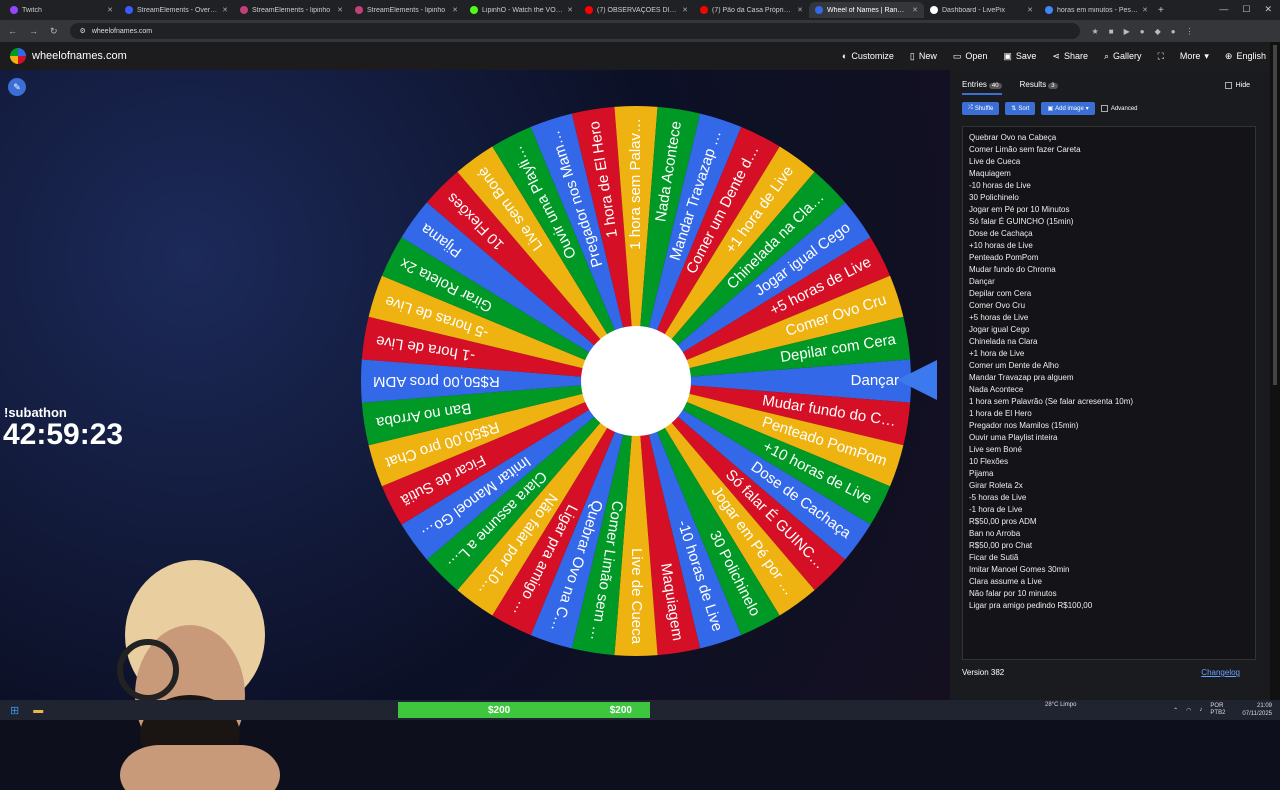 Image resolution: width=1280 pixels, height=790 pixels. I want to click on pencil-icon: ✎, so click(17, 86).